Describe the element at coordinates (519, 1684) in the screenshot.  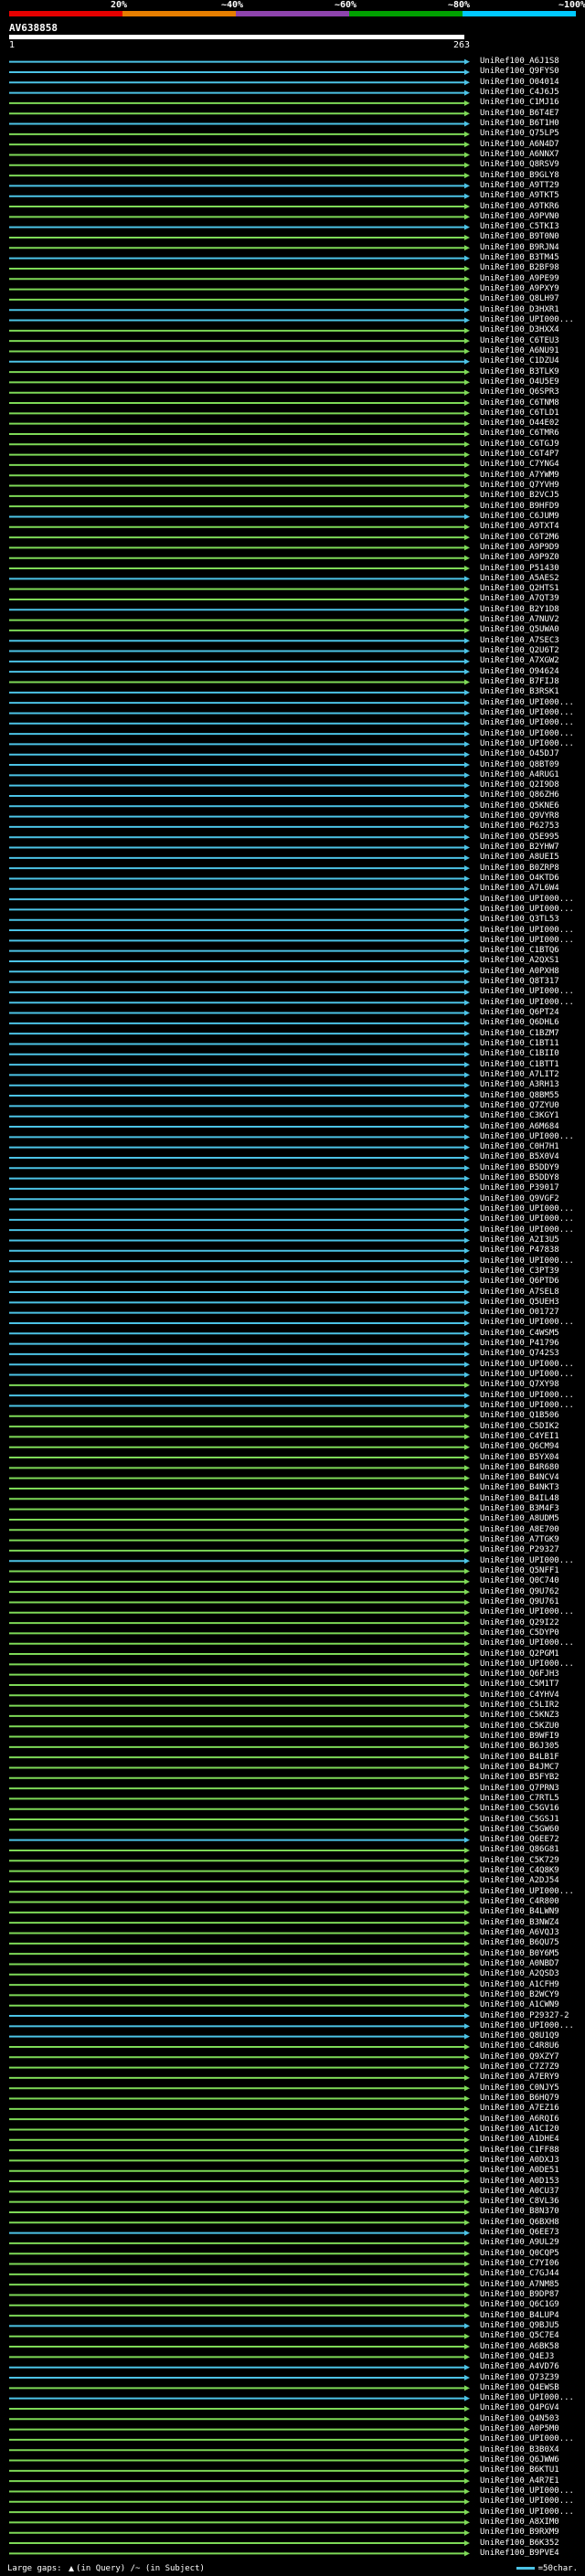
I see `hit-label: UniRef100_C5M1T7` at that location.